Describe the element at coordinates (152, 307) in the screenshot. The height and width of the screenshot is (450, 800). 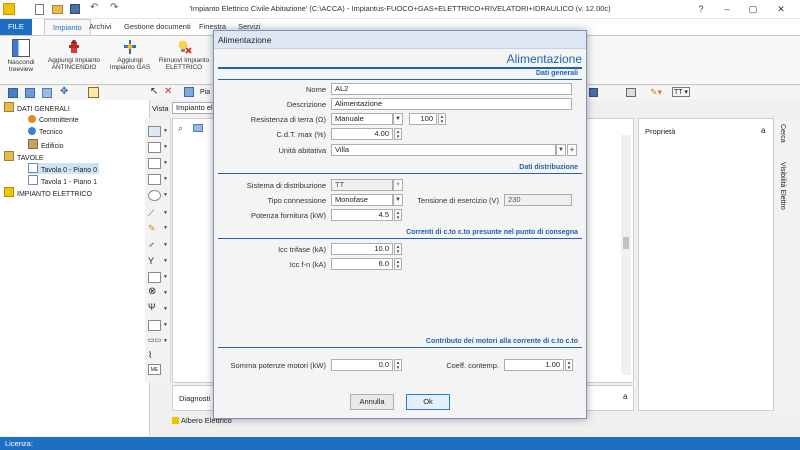
I see `fork-tool-icon: Ψ` at that location.